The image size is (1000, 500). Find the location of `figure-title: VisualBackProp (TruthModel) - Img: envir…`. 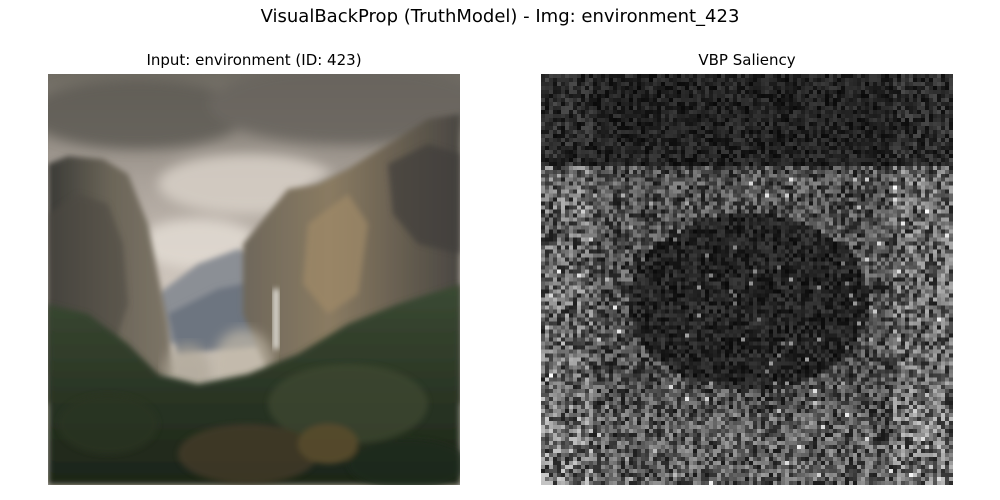

figure-title: VisualBackProp (TruthModel) - Img: envir… is located at coordinates (500, 16).